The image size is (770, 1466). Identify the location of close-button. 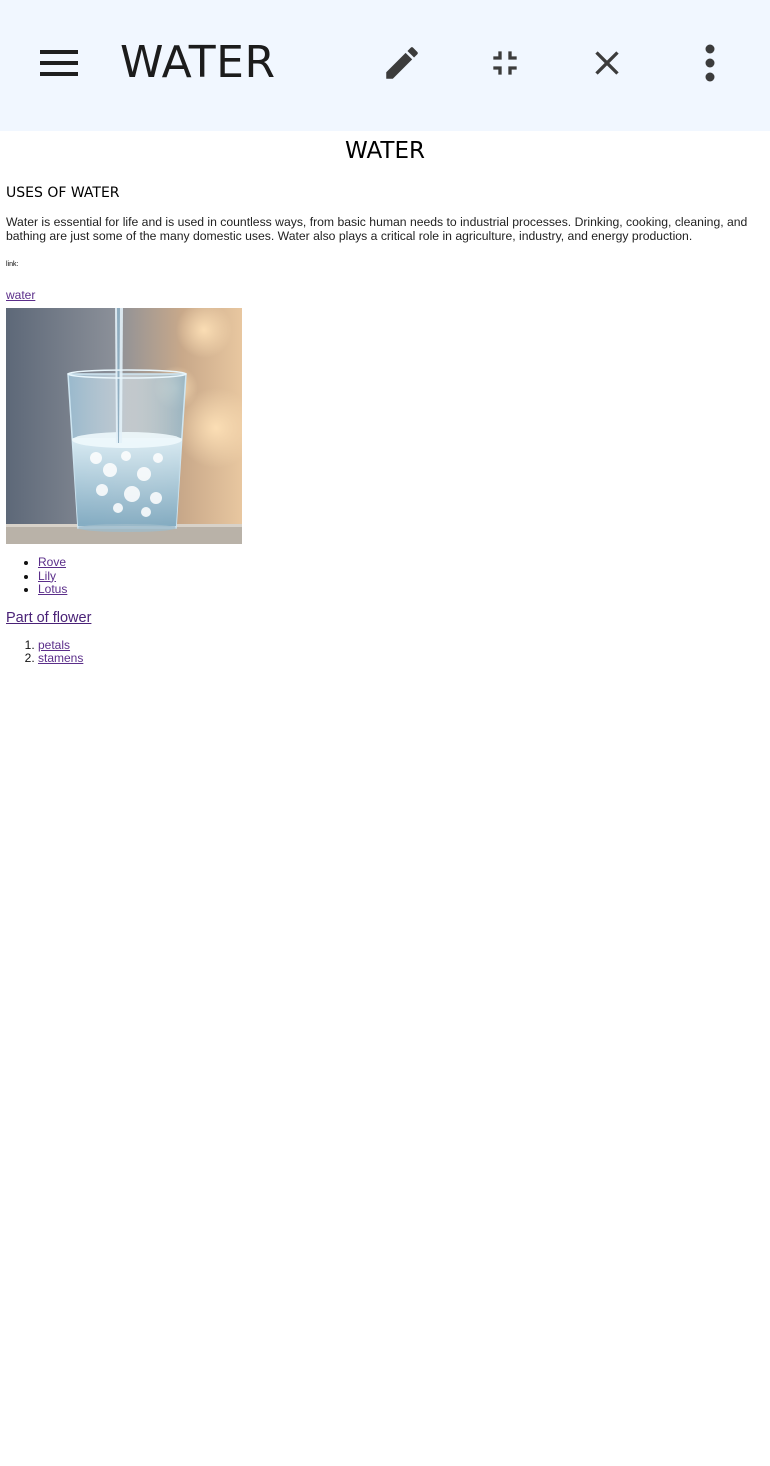
(607, 63).